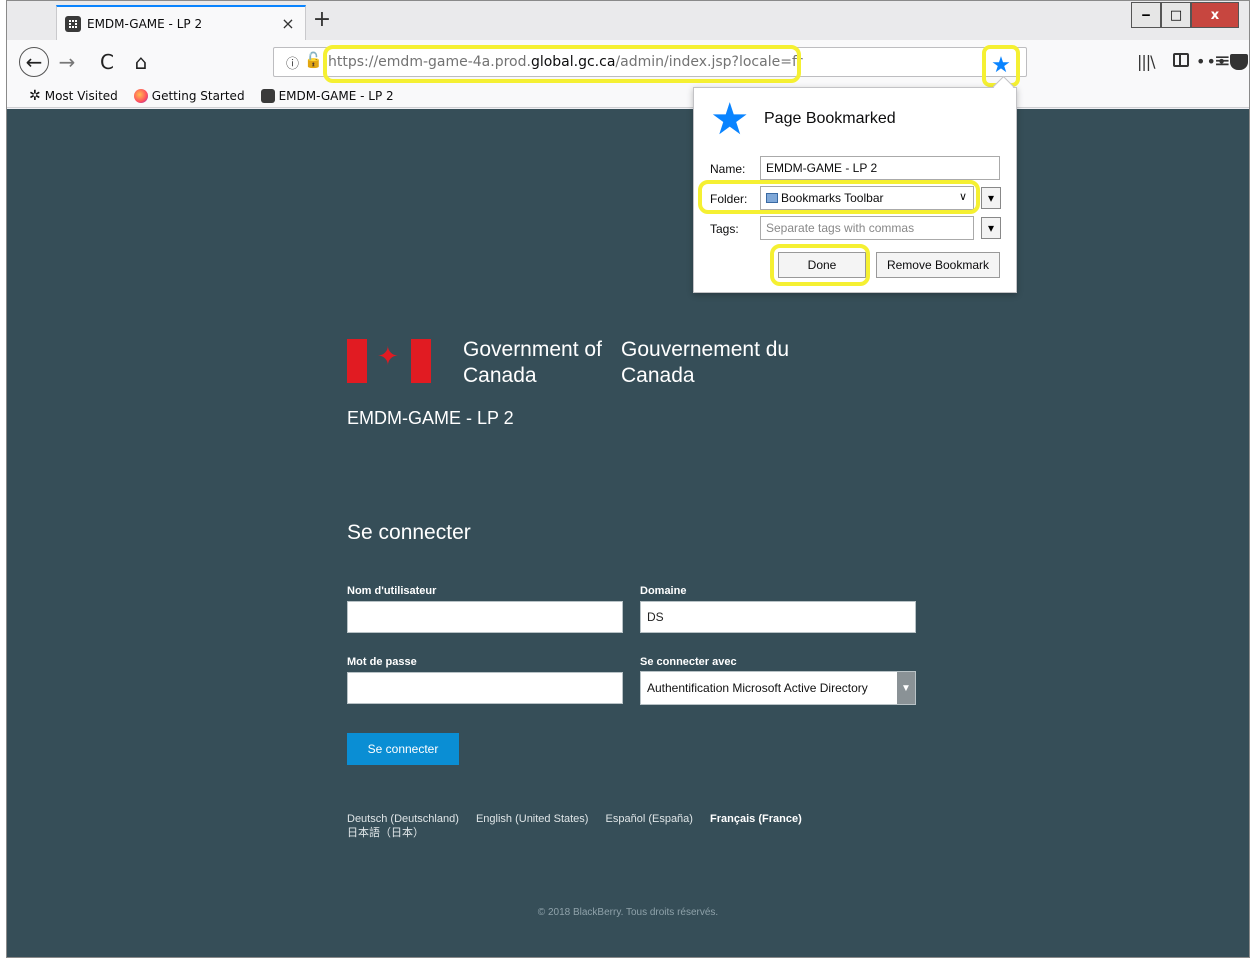  I want to click on panel-title: Page Bookmarked, so click(830, 118).